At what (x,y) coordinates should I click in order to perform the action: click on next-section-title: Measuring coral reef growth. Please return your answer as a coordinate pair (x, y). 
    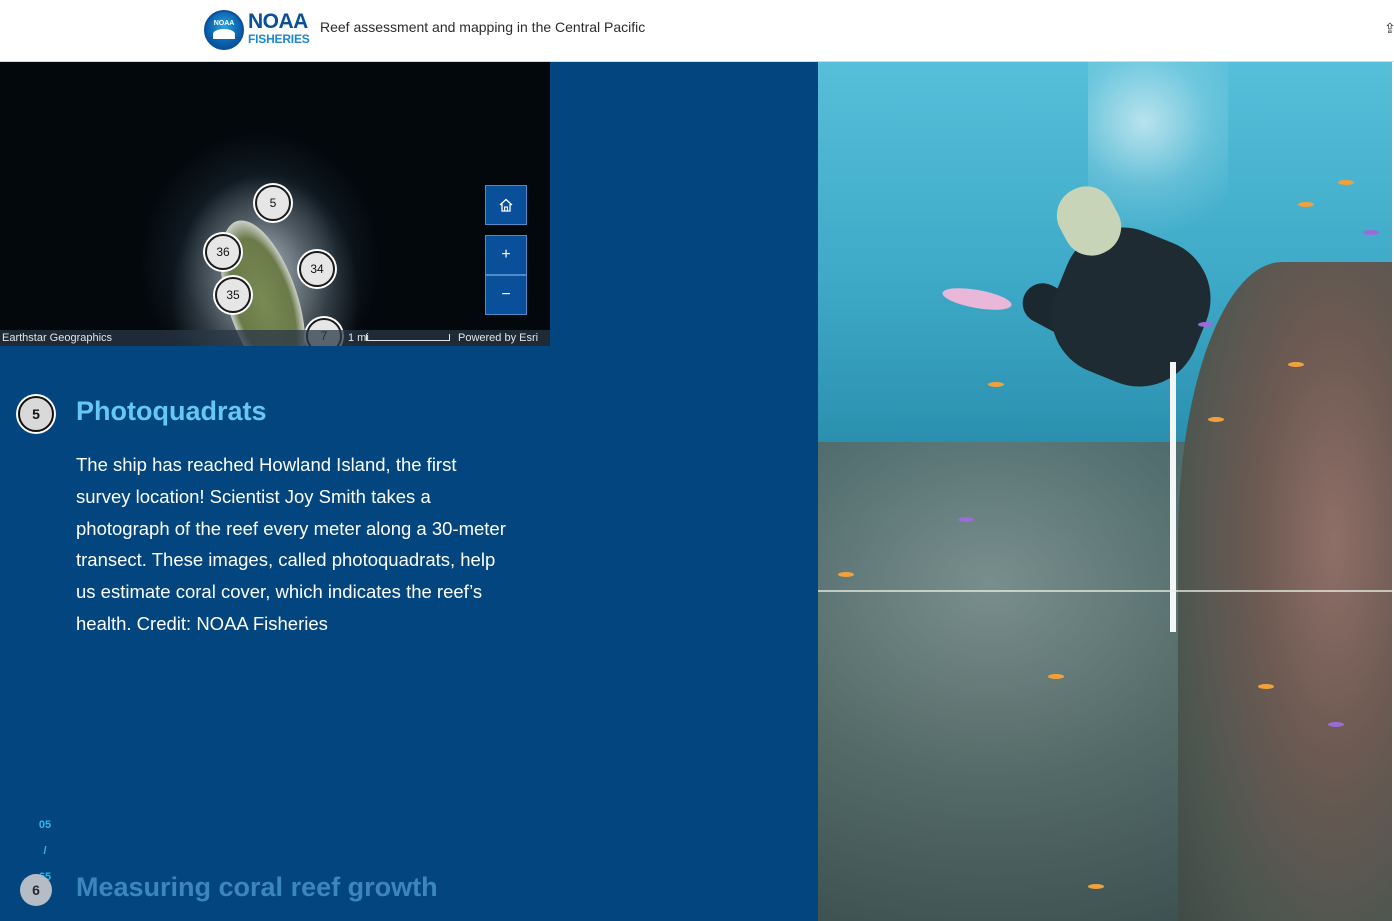
    Looking at the image, I should click on (257, 887).